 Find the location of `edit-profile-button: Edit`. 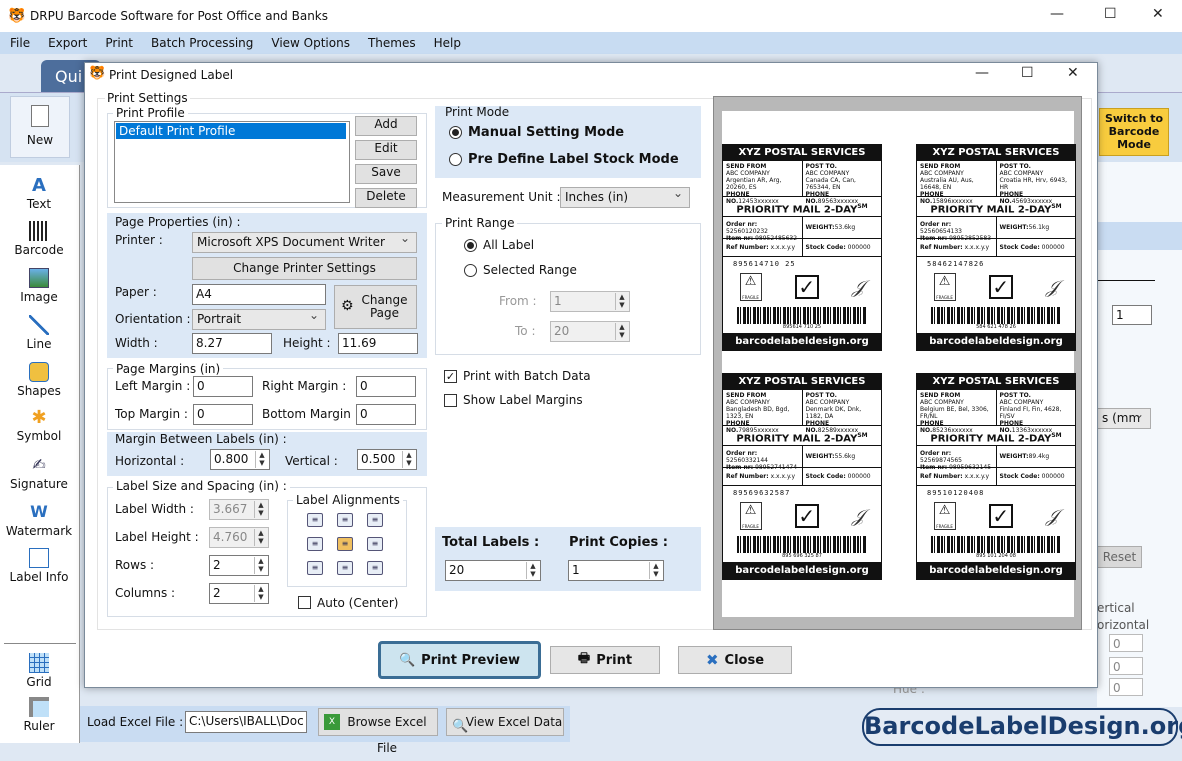

edit-profile-button: Edit is located at coordinates (386, 150).